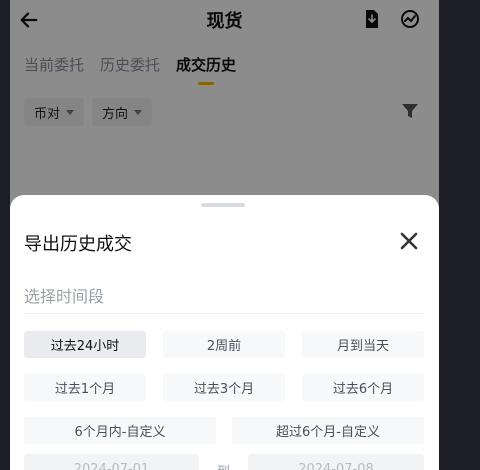  I want to click on option-month-to-date: 月到当天, so click(363, 344).